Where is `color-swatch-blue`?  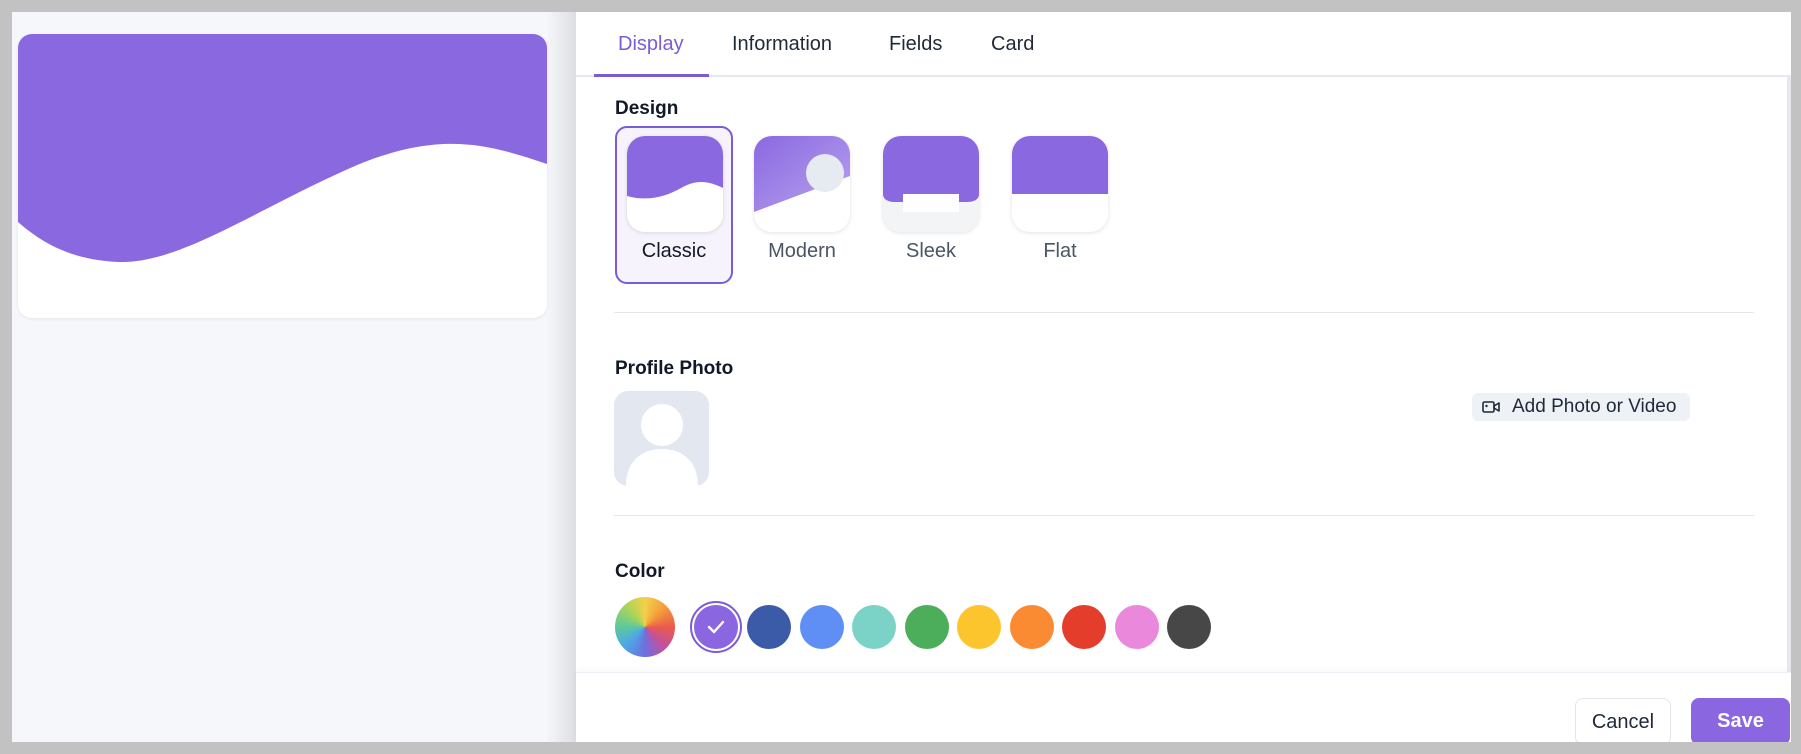
color-swatch-blue is located at coordinates (822, 627).